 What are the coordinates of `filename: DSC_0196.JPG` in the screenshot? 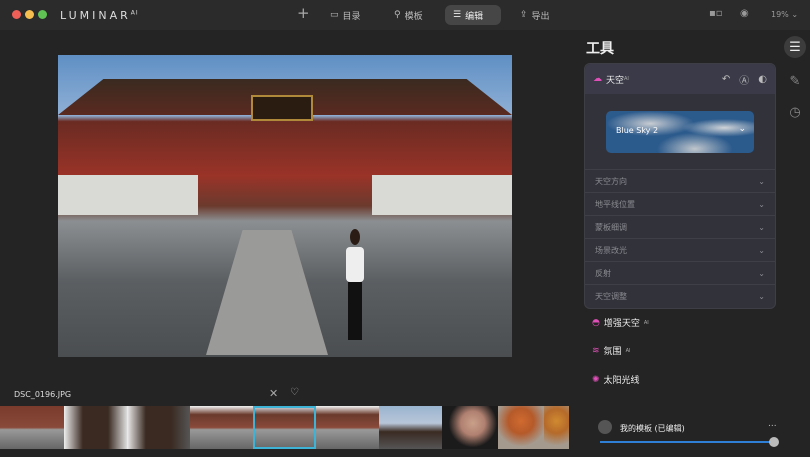 It's located at (43, 394).